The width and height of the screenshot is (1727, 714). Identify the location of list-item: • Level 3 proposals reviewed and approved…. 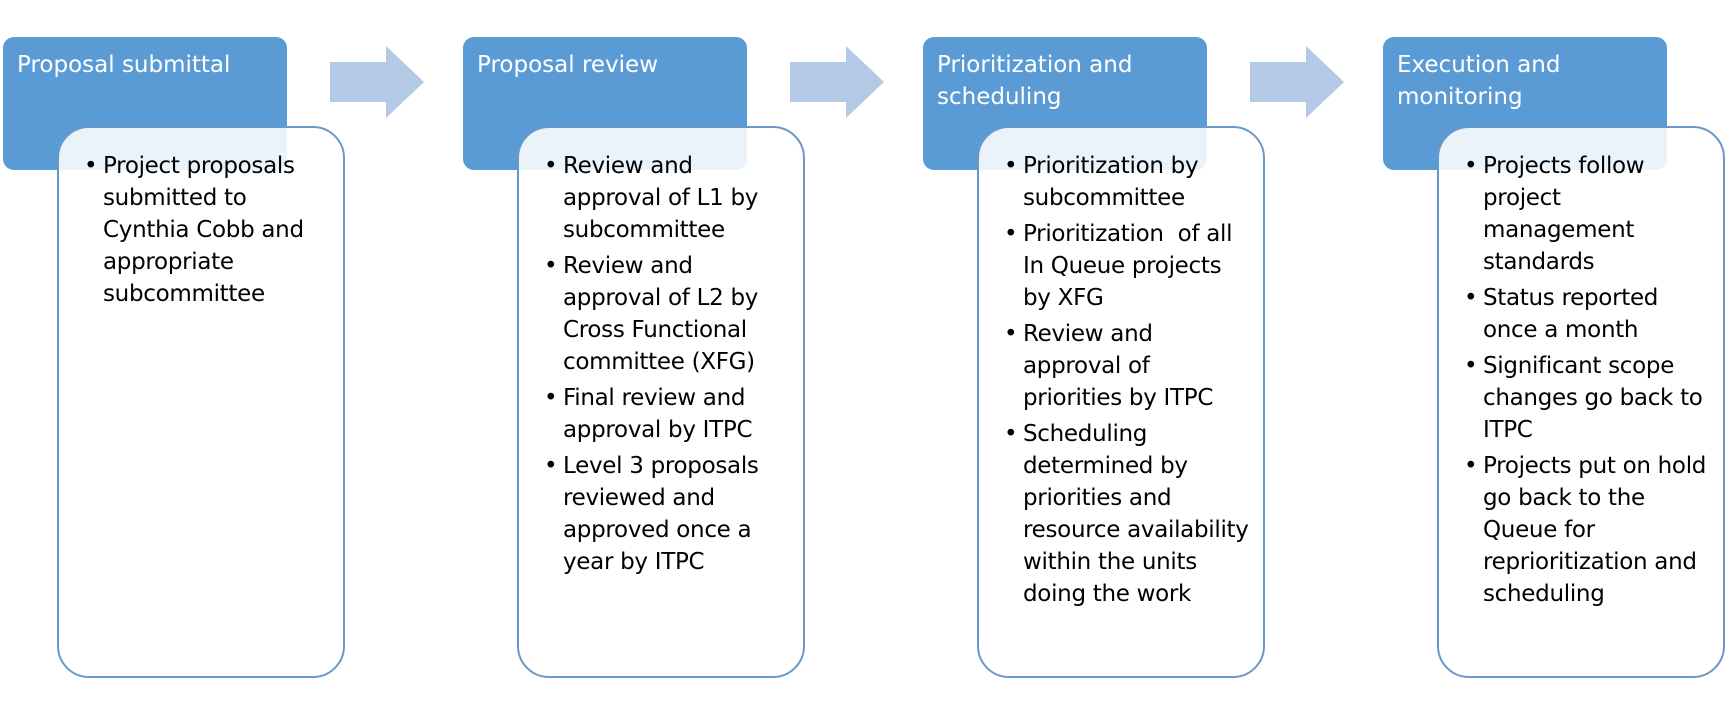
(669, 514).